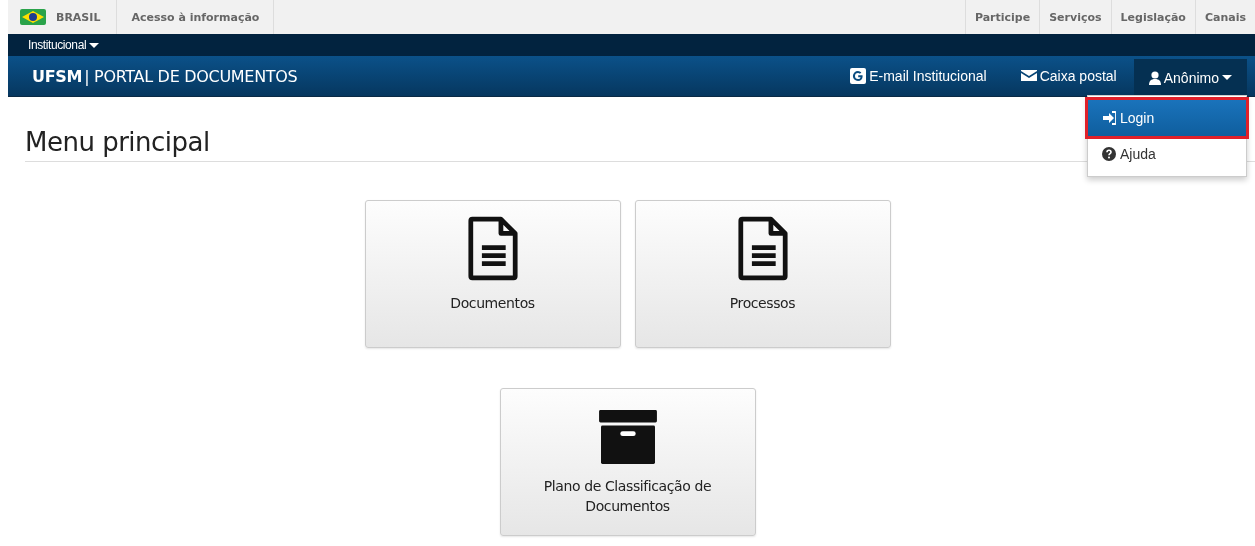 Image resolution: width=1255 pixels, height=546 pixels. I want to click on envelope-icon, so click(1028, 76).